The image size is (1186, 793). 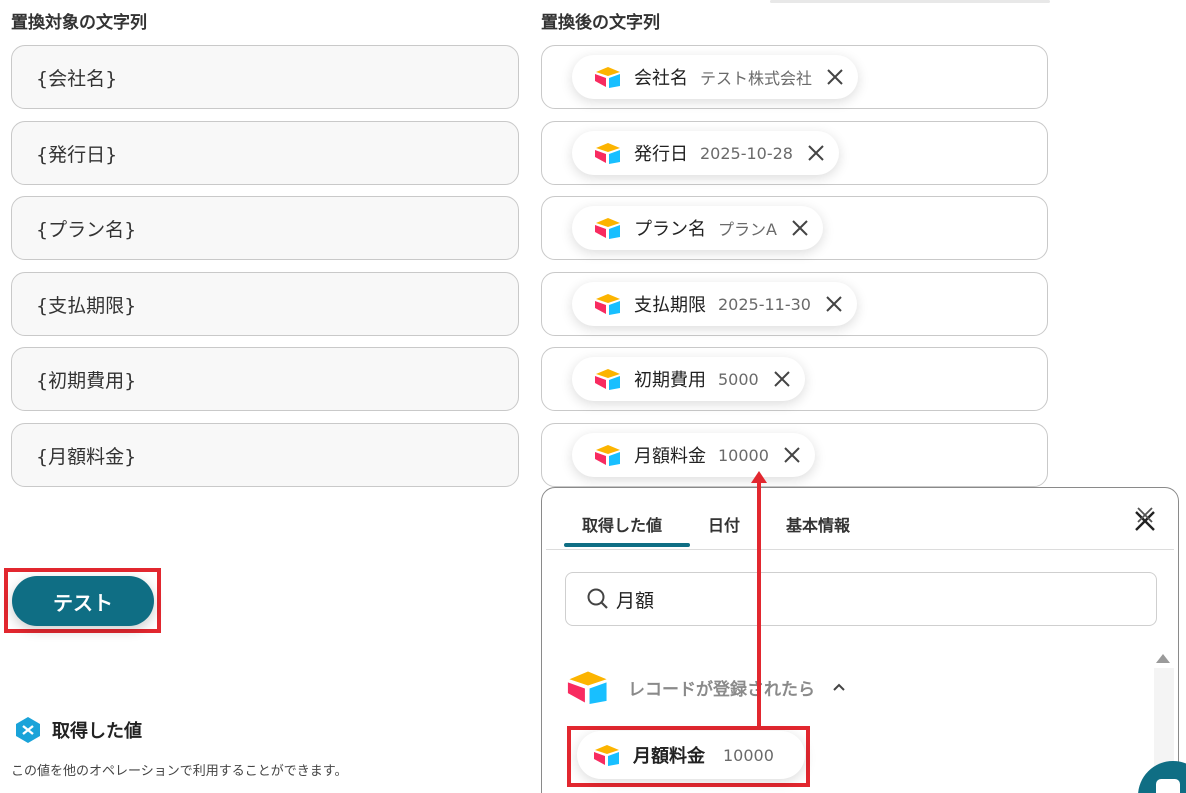 I want to click on chip-name: プラン名, so click(x=670, y=229).